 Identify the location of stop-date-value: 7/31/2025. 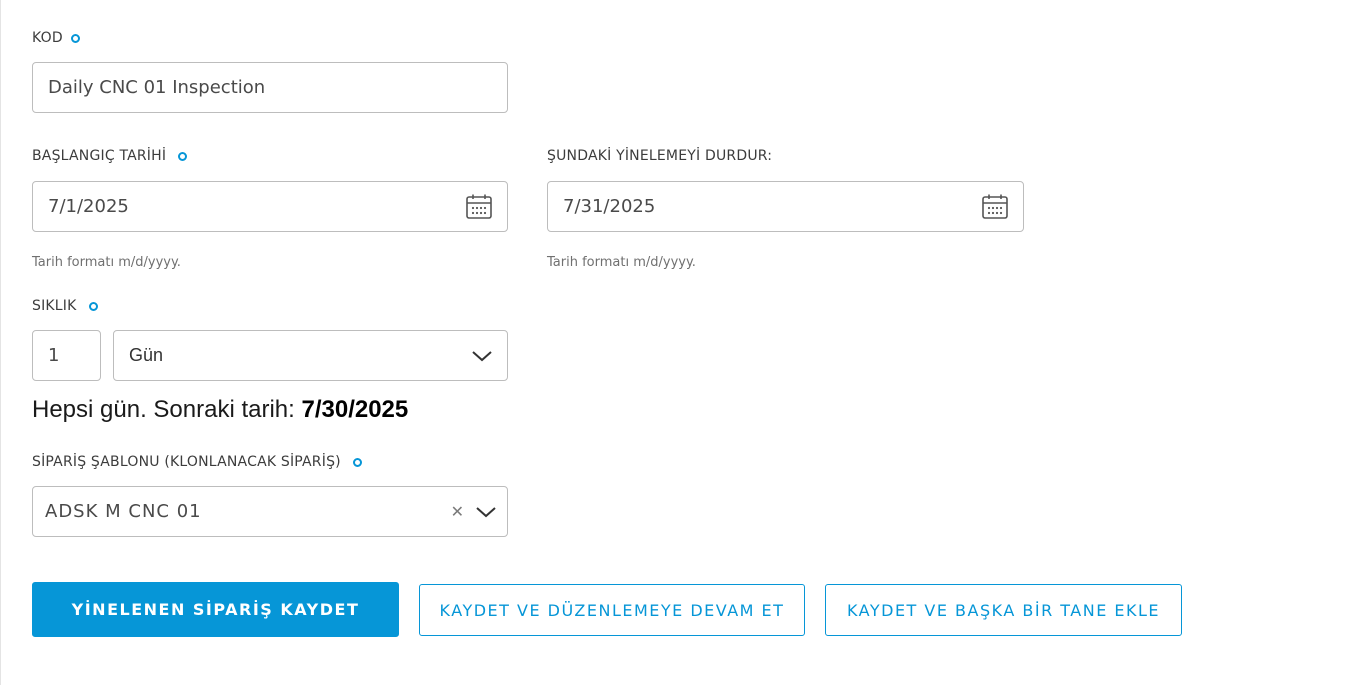
(609, 206).